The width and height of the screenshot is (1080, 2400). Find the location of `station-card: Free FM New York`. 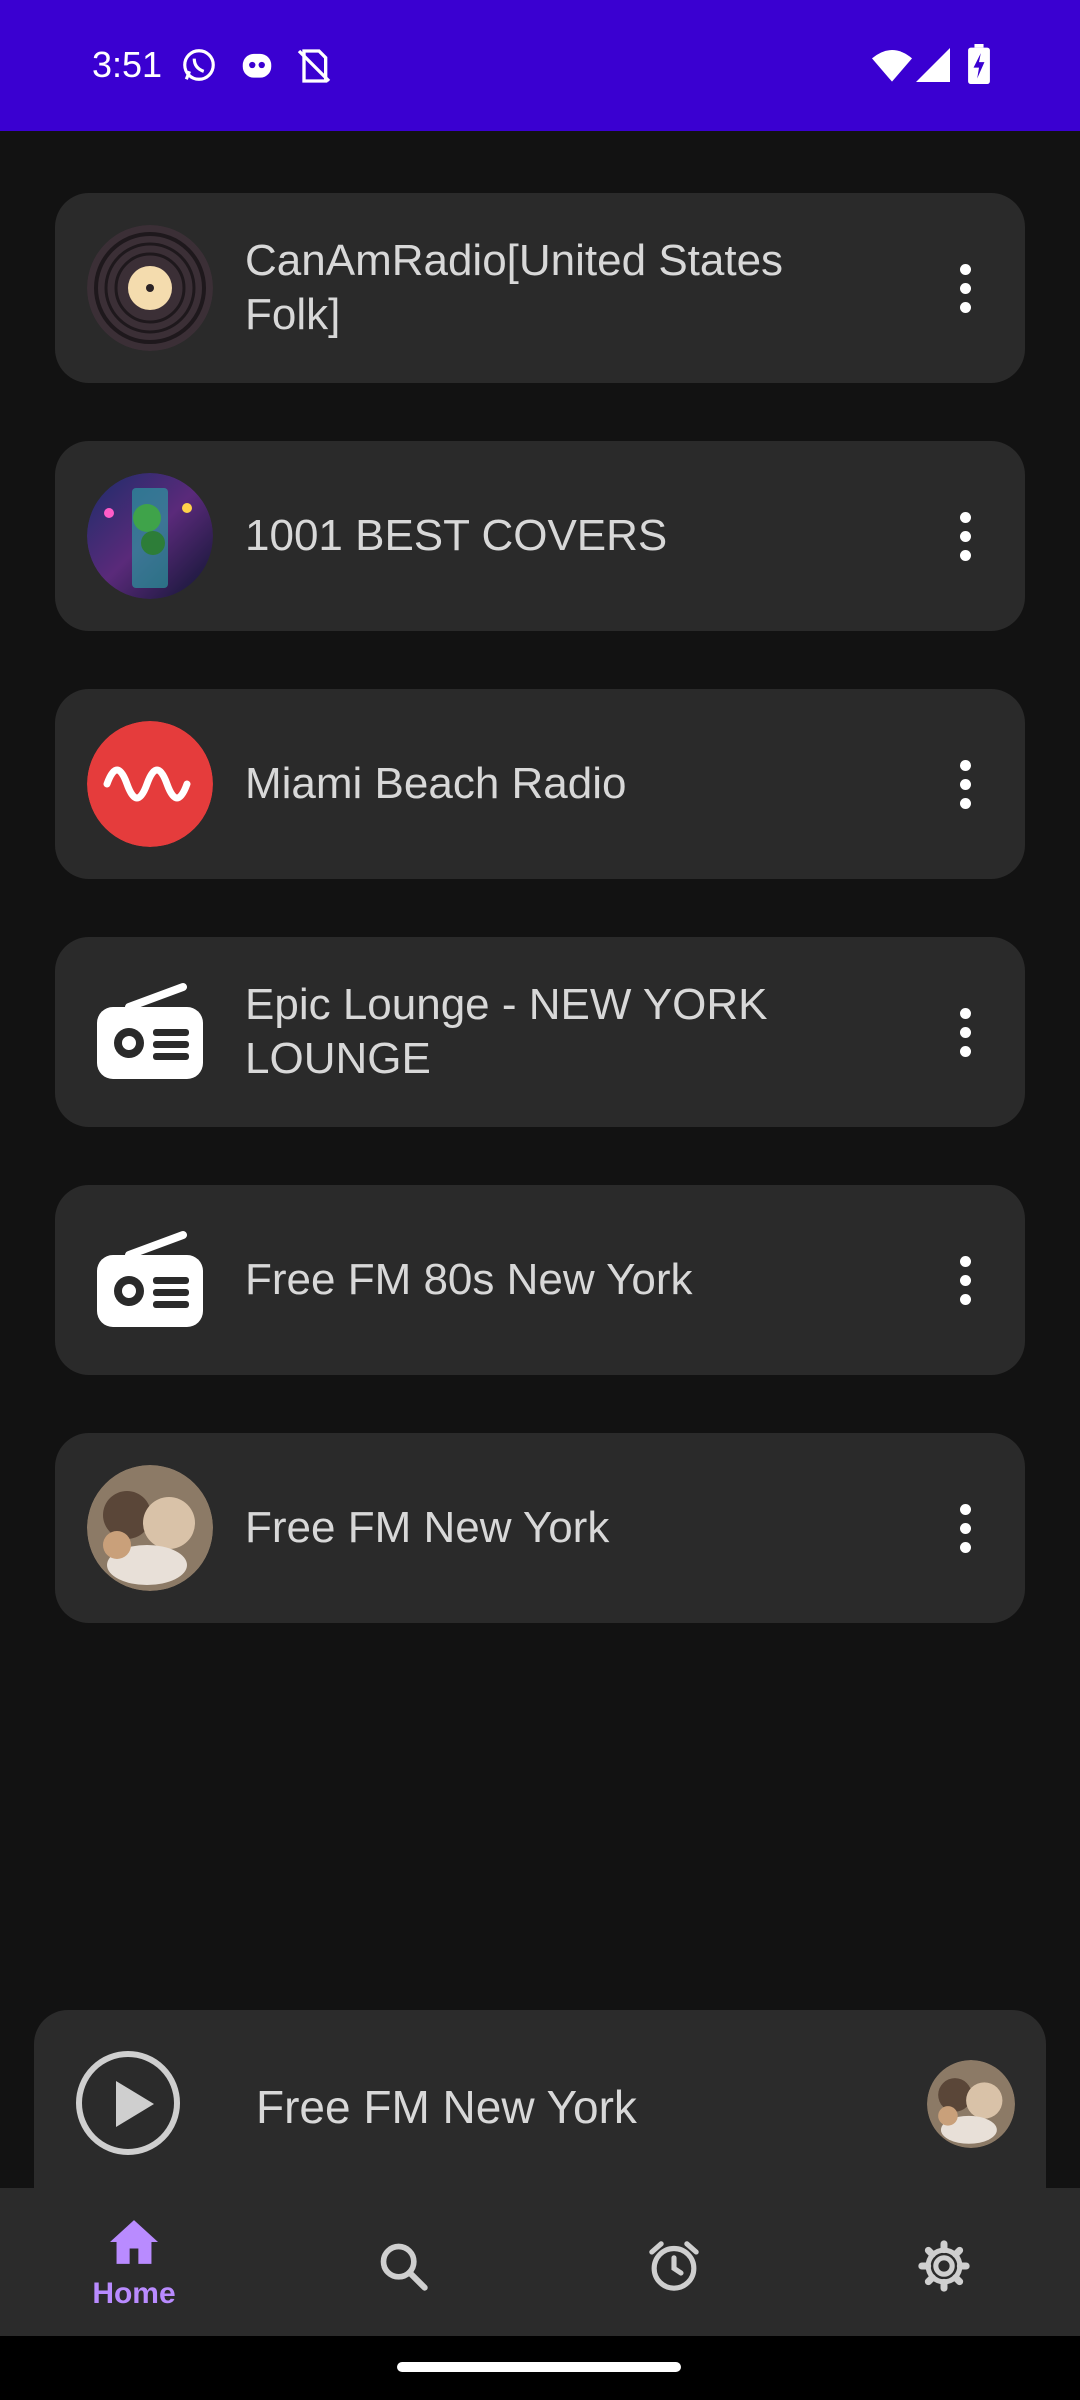

station-card: Free FM New York is located at coordinates (540, 1528).